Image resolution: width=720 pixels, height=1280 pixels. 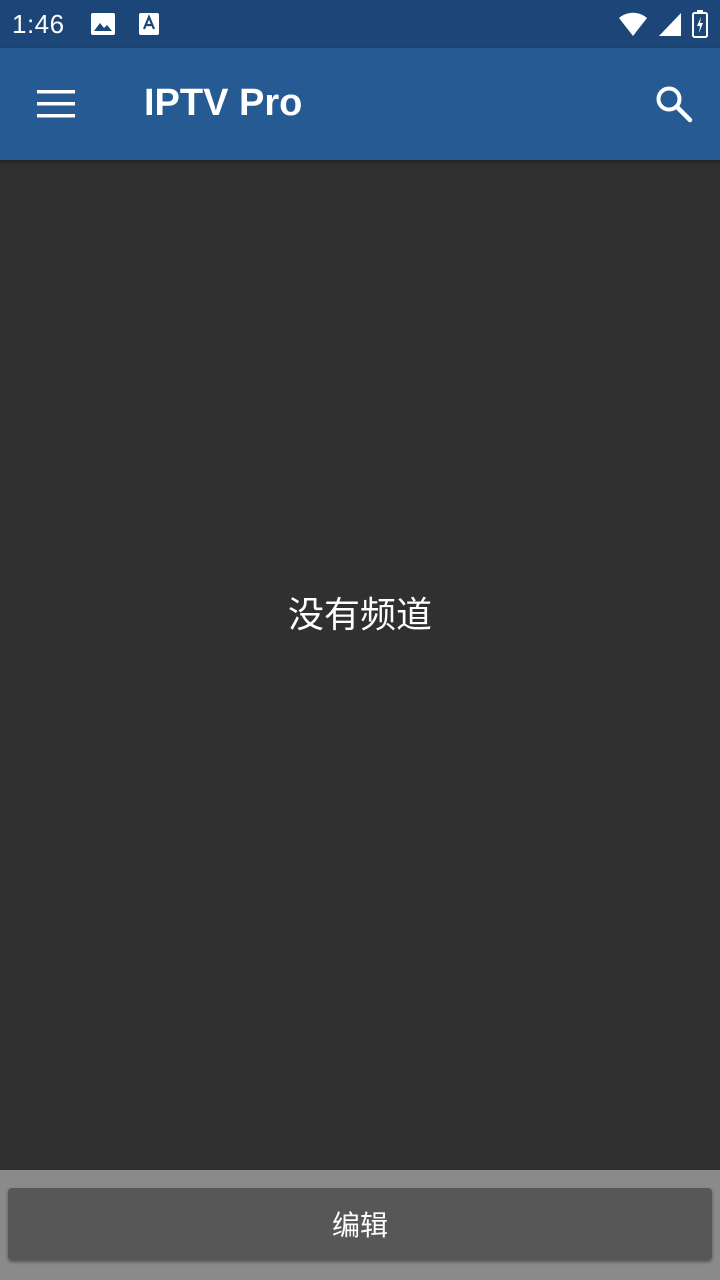 I want to click on edit-button: 编辑, so click(x=360, y=1224).